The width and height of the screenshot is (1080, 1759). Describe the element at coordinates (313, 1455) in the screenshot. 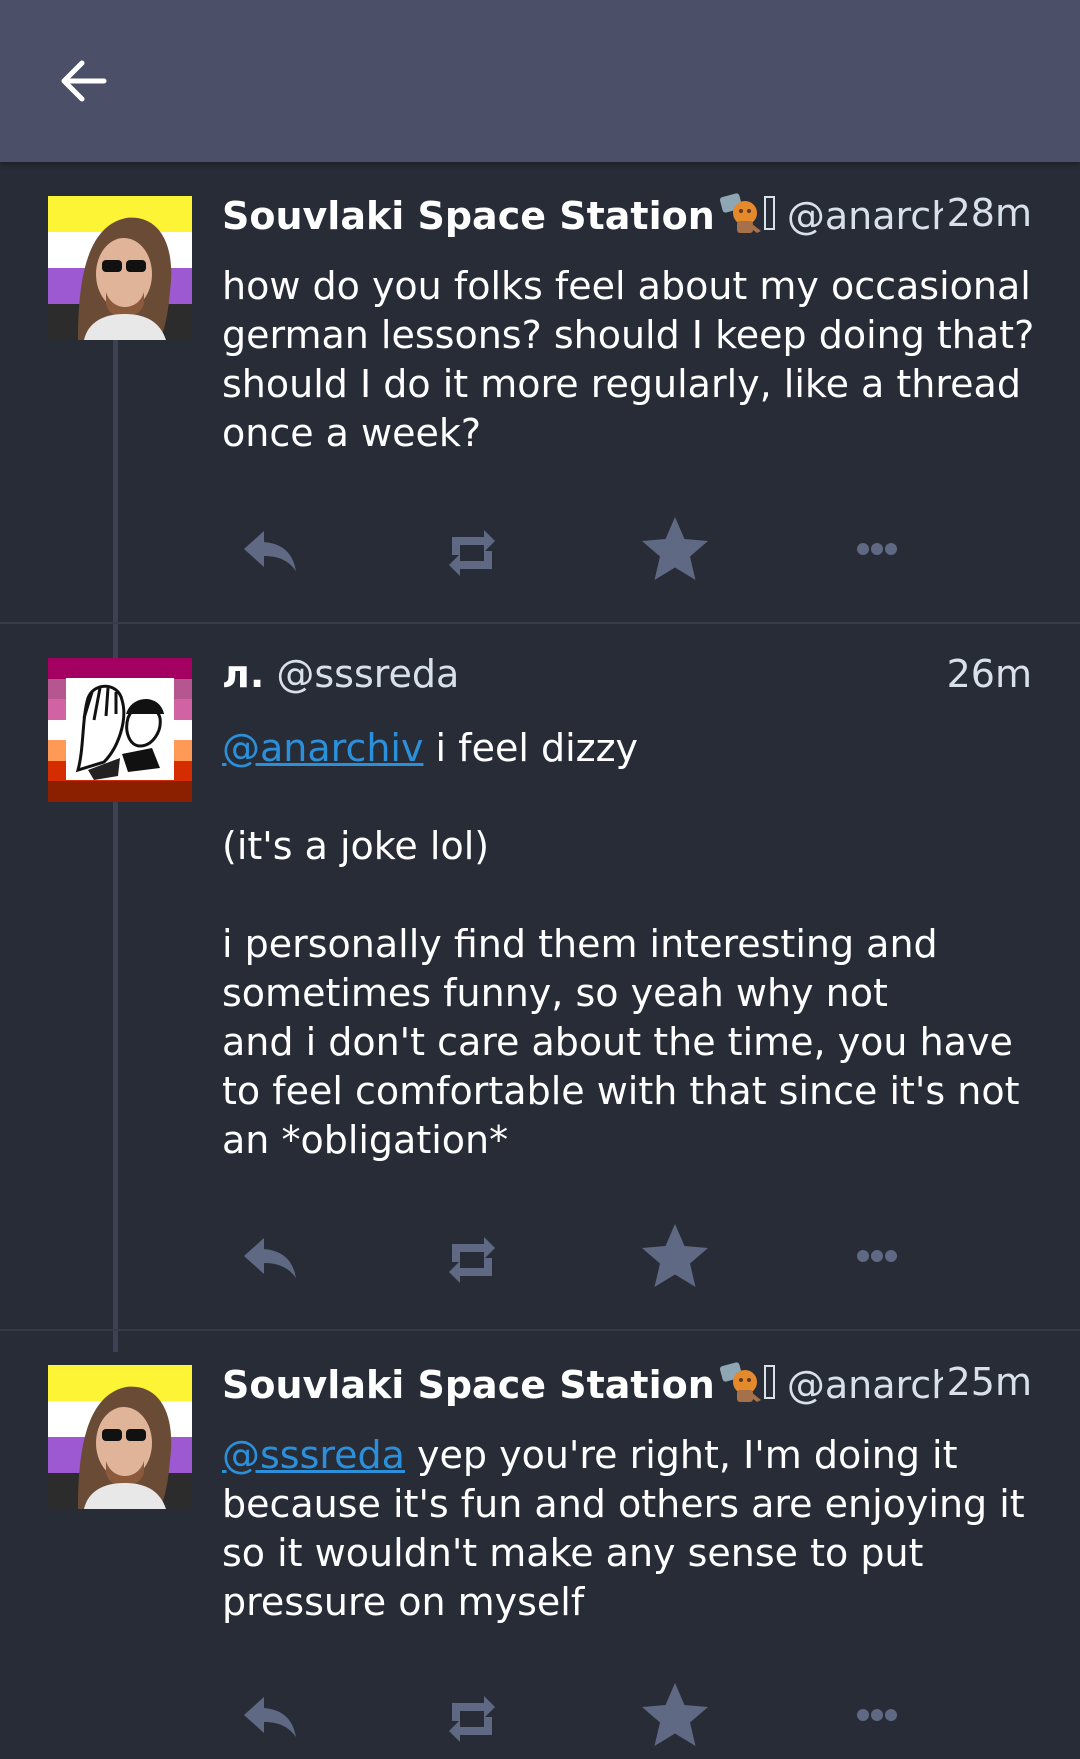

I see `mention-link: @sssreda` at that location.